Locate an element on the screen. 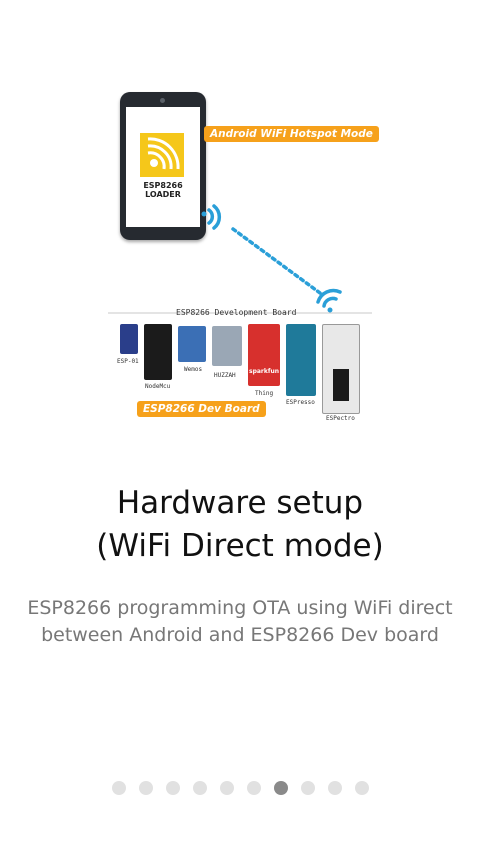 Image resolution: width=480 pixels, height=854 pixels. huzzah-board is located at coordinates (227, 346).